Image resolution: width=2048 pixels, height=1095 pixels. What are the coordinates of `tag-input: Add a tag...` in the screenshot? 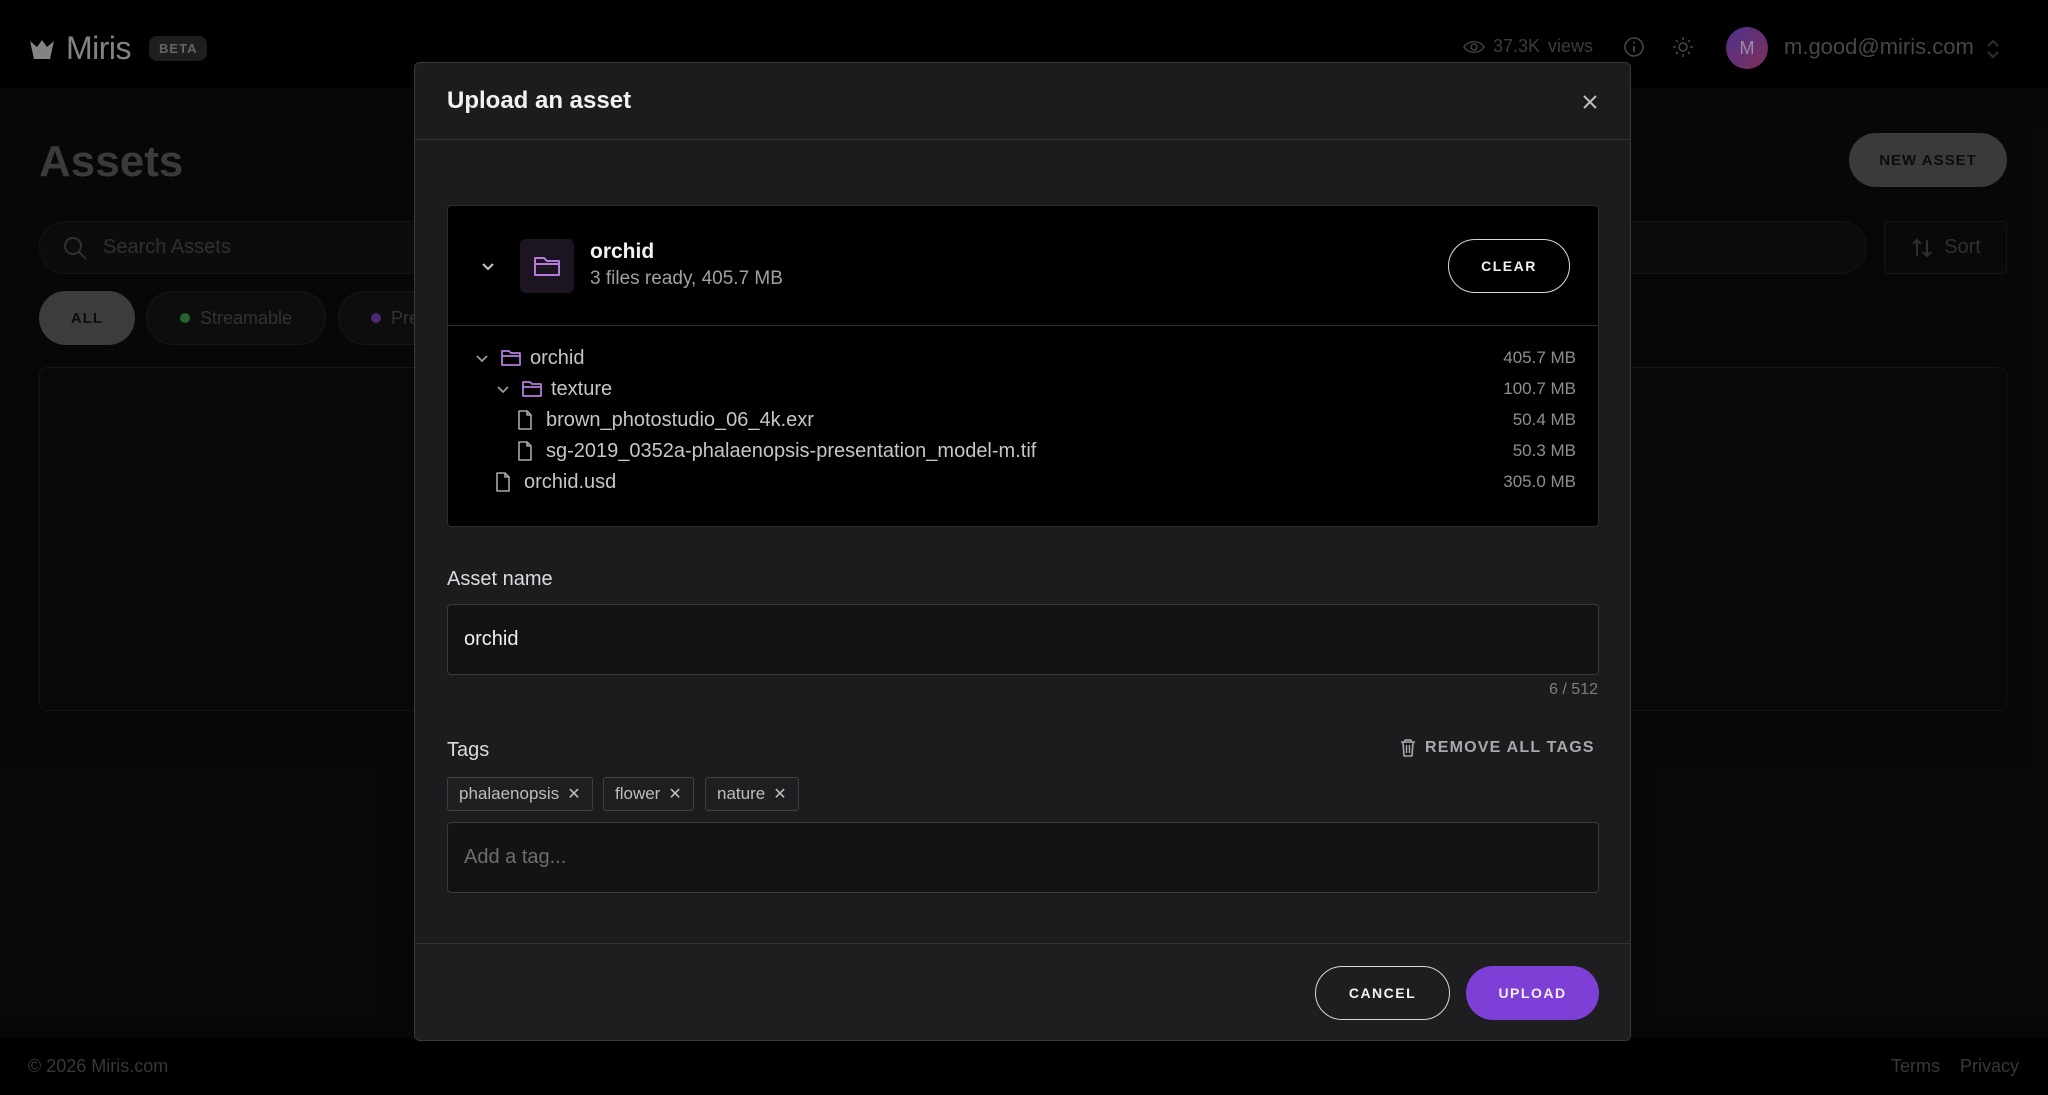 It's located at (1023, 857).